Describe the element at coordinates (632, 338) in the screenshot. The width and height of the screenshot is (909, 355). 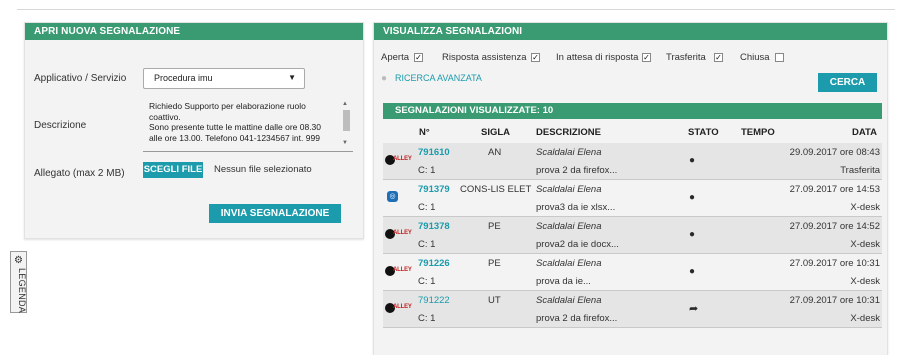
I see `table-row-partial` at that location.